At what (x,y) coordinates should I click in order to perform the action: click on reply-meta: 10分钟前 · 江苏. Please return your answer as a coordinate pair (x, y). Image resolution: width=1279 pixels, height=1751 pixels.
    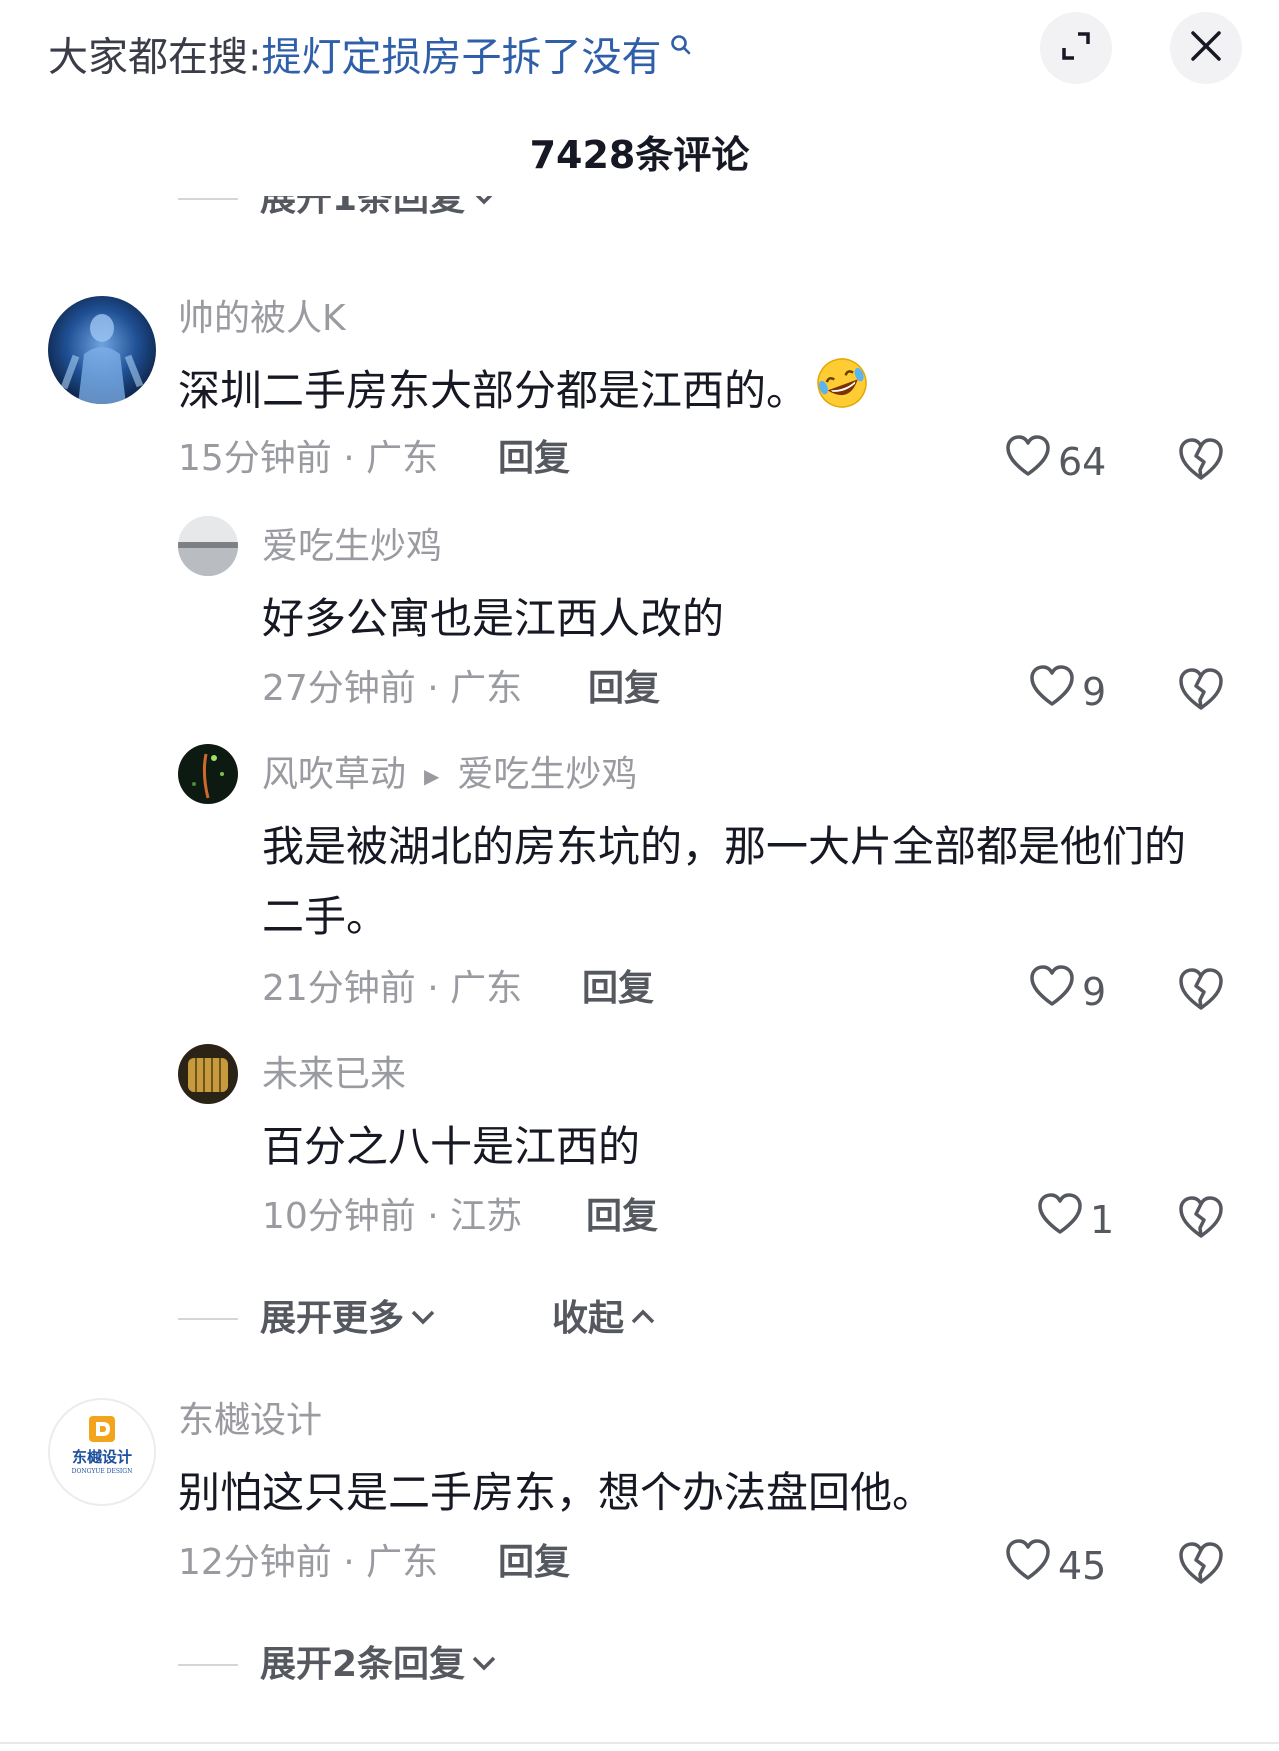
    Looking at the image, I should click on (392, 1216).